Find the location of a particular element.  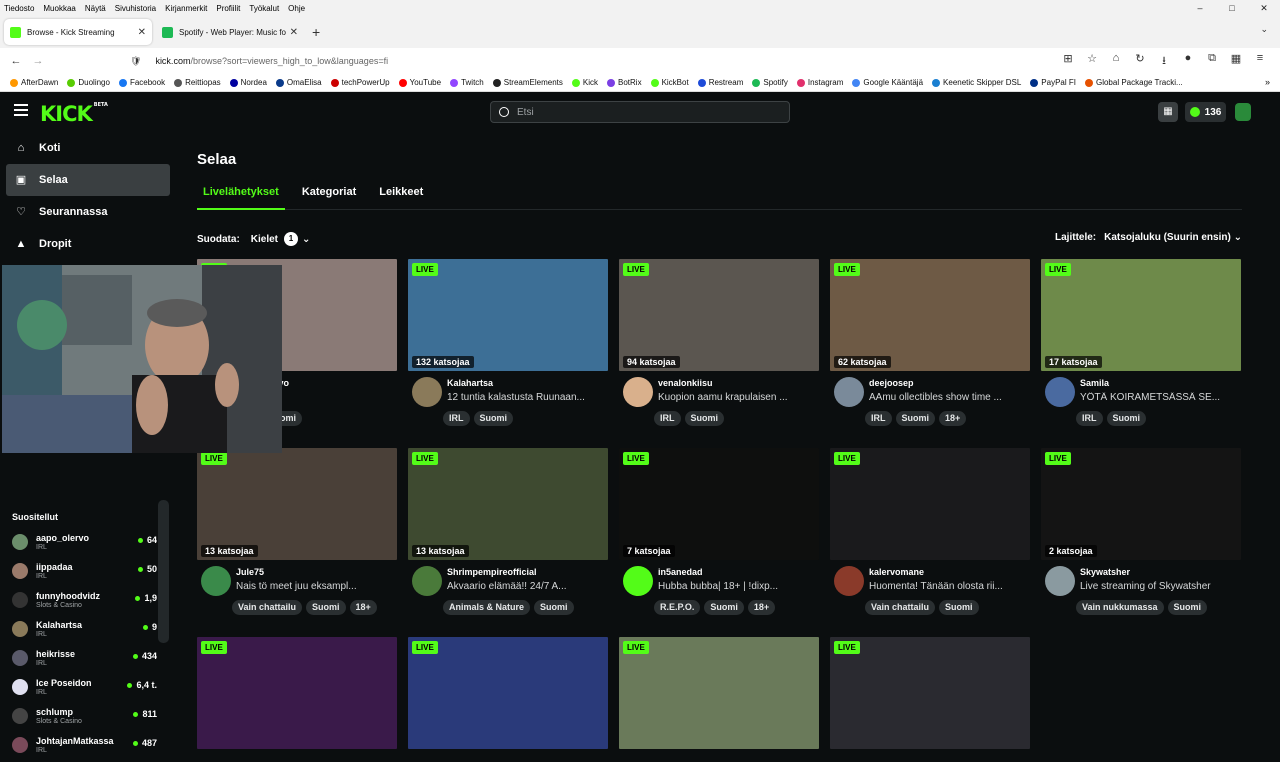

home-icon: ⌂ is located at coordinates (1116, 61).